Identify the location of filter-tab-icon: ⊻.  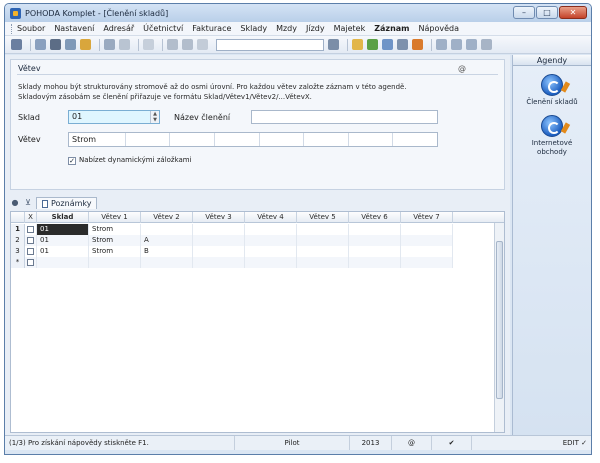
(28, 203).